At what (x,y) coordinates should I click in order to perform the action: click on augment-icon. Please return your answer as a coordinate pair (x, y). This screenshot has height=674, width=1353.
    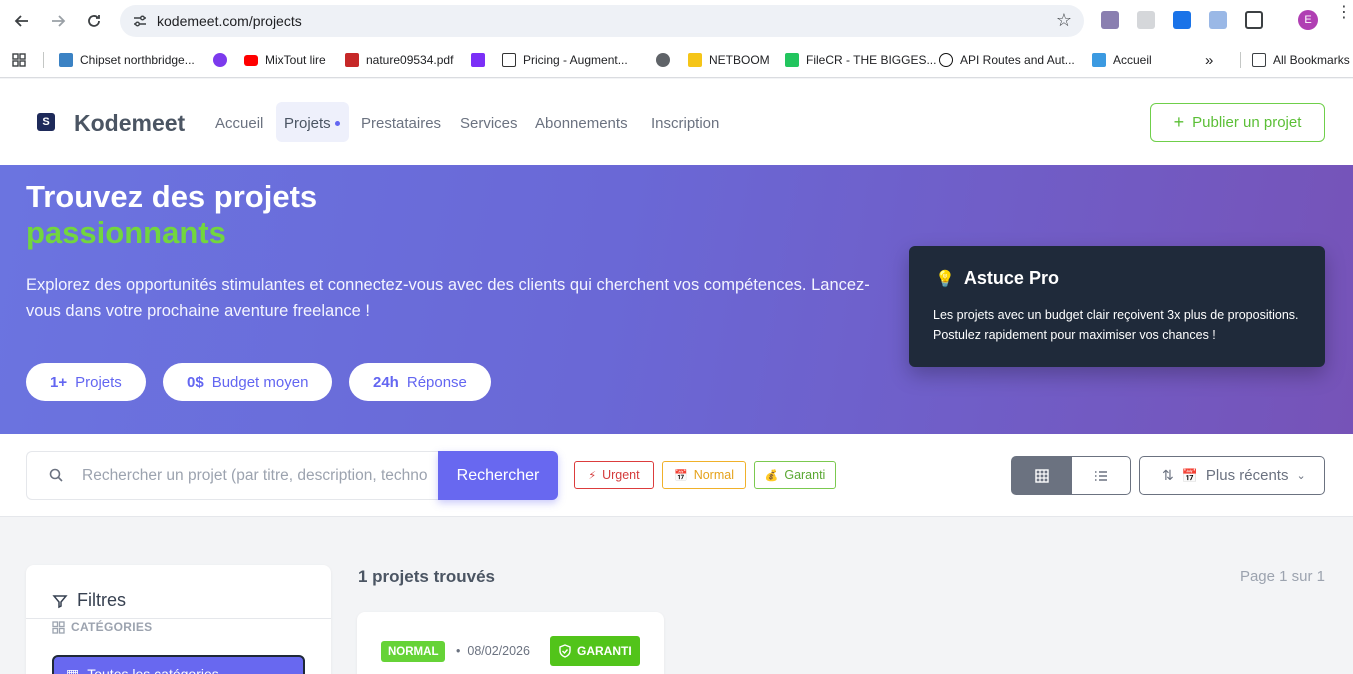
    Looking at the image, I should click on (509, 60).